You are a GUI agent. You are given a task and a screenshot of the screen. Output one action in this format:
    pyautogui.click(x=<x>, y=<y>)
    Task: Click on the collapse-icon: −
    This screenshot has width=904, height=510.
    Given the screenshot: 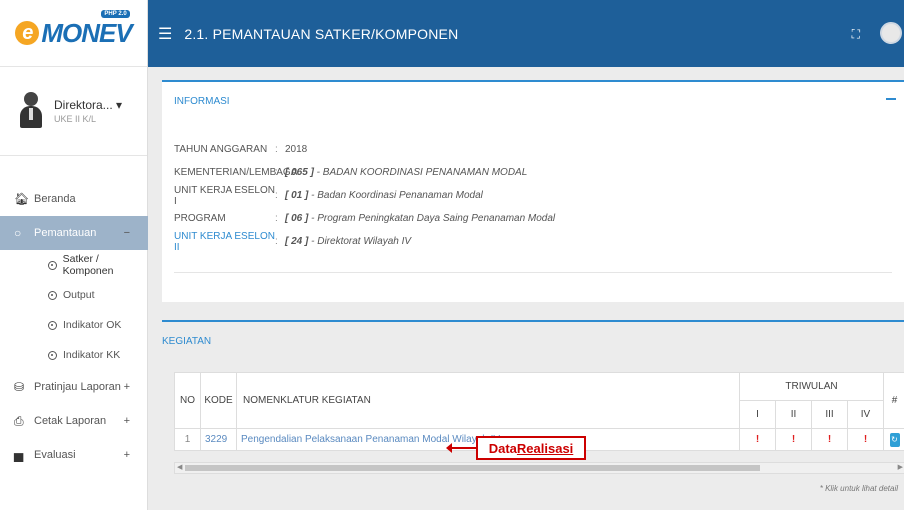 What is the action you would take?
    pyautogui.click(x=126, y=233)
    